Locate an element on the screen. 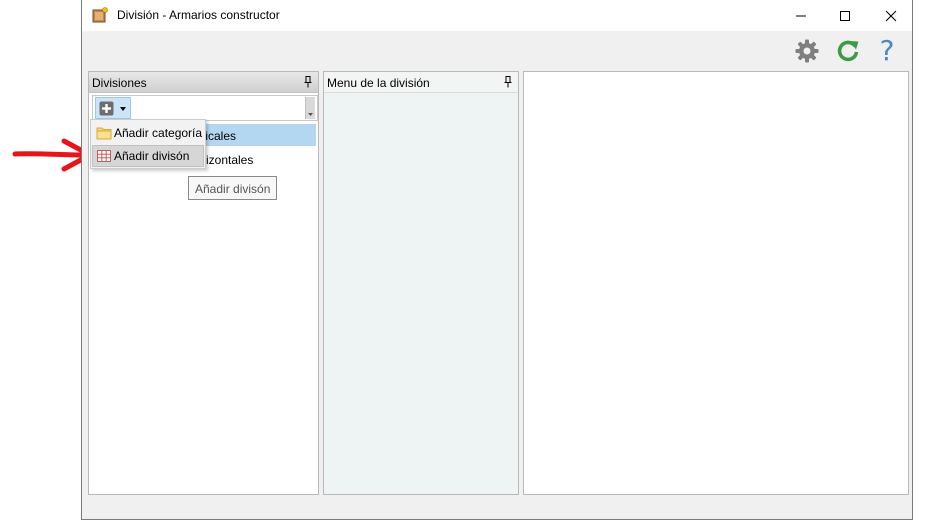 This screenshot has height=525, width=925. minimize-icon is located at coordinates (801, 15).